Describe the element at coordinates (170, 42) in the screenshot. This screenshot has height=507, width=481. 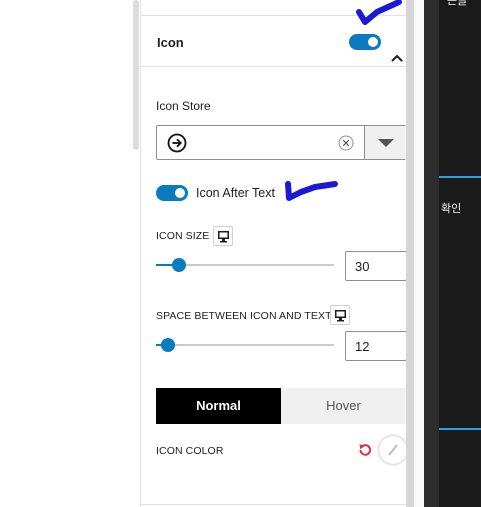
I see `section-title: Icon` at that location.